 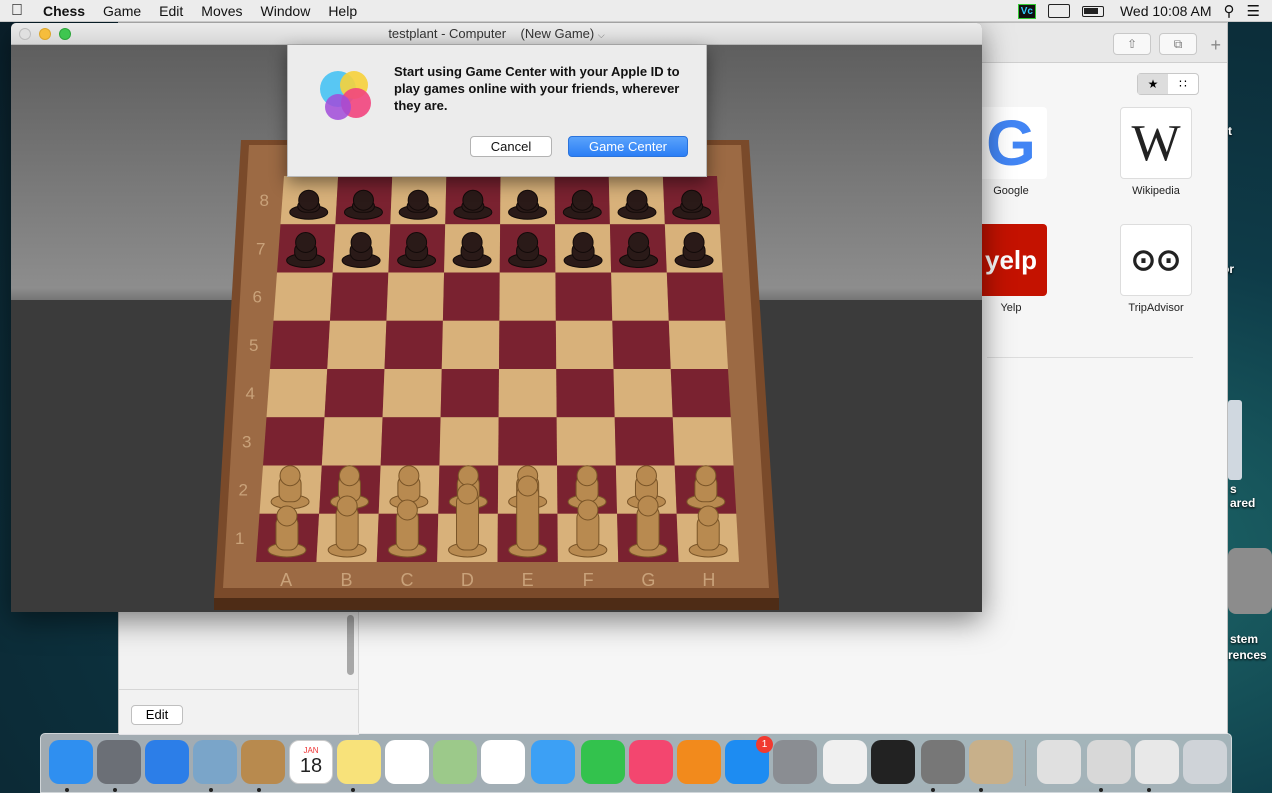 What do you see at coordinates (65, 34) in the screenshot?
I see `window-zoom-button` at bounding box center [65, 34].